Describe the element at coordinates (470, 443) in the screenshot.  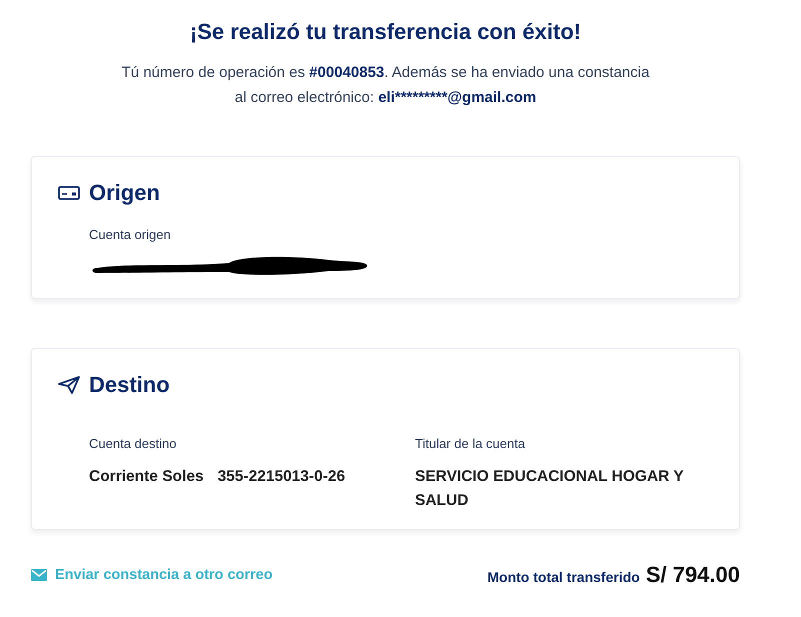
I see `field-label: Titular de la cuenta` at that location.